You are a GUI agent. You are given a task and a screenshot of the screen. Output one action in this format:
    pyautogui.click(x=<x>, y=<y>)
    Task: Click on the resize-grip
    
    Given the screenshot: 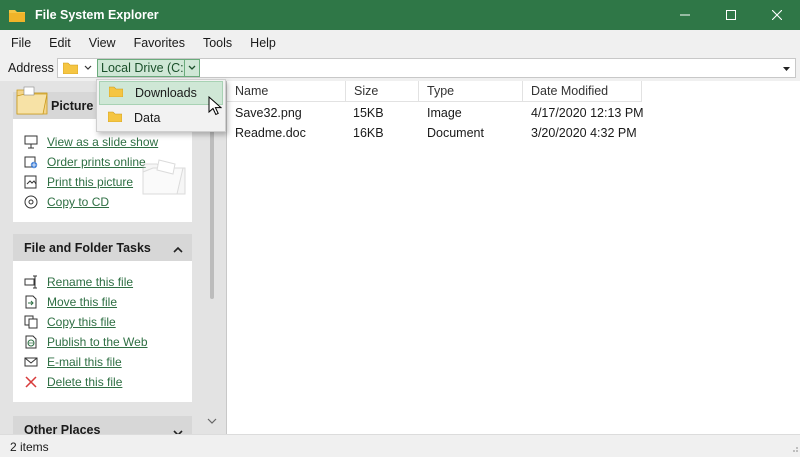 What is the action you would take?
    pyautogui.click(x=794, y=449)
    